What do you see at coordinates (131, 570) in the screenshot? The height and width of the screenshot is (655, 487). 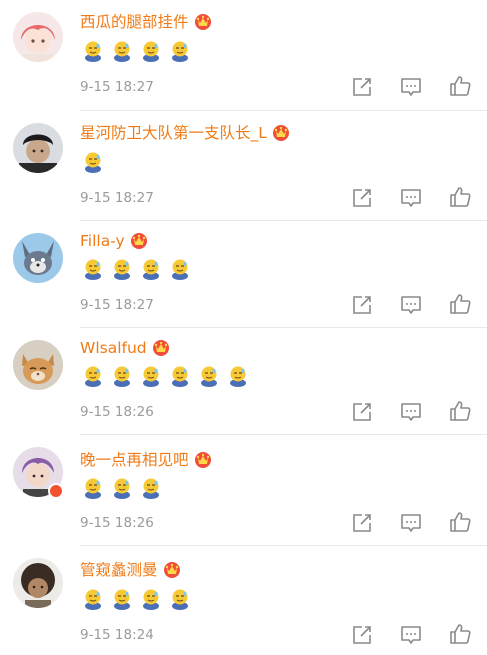 I see `username: 管窥蠡测曼` at bounding box center [131, 570].